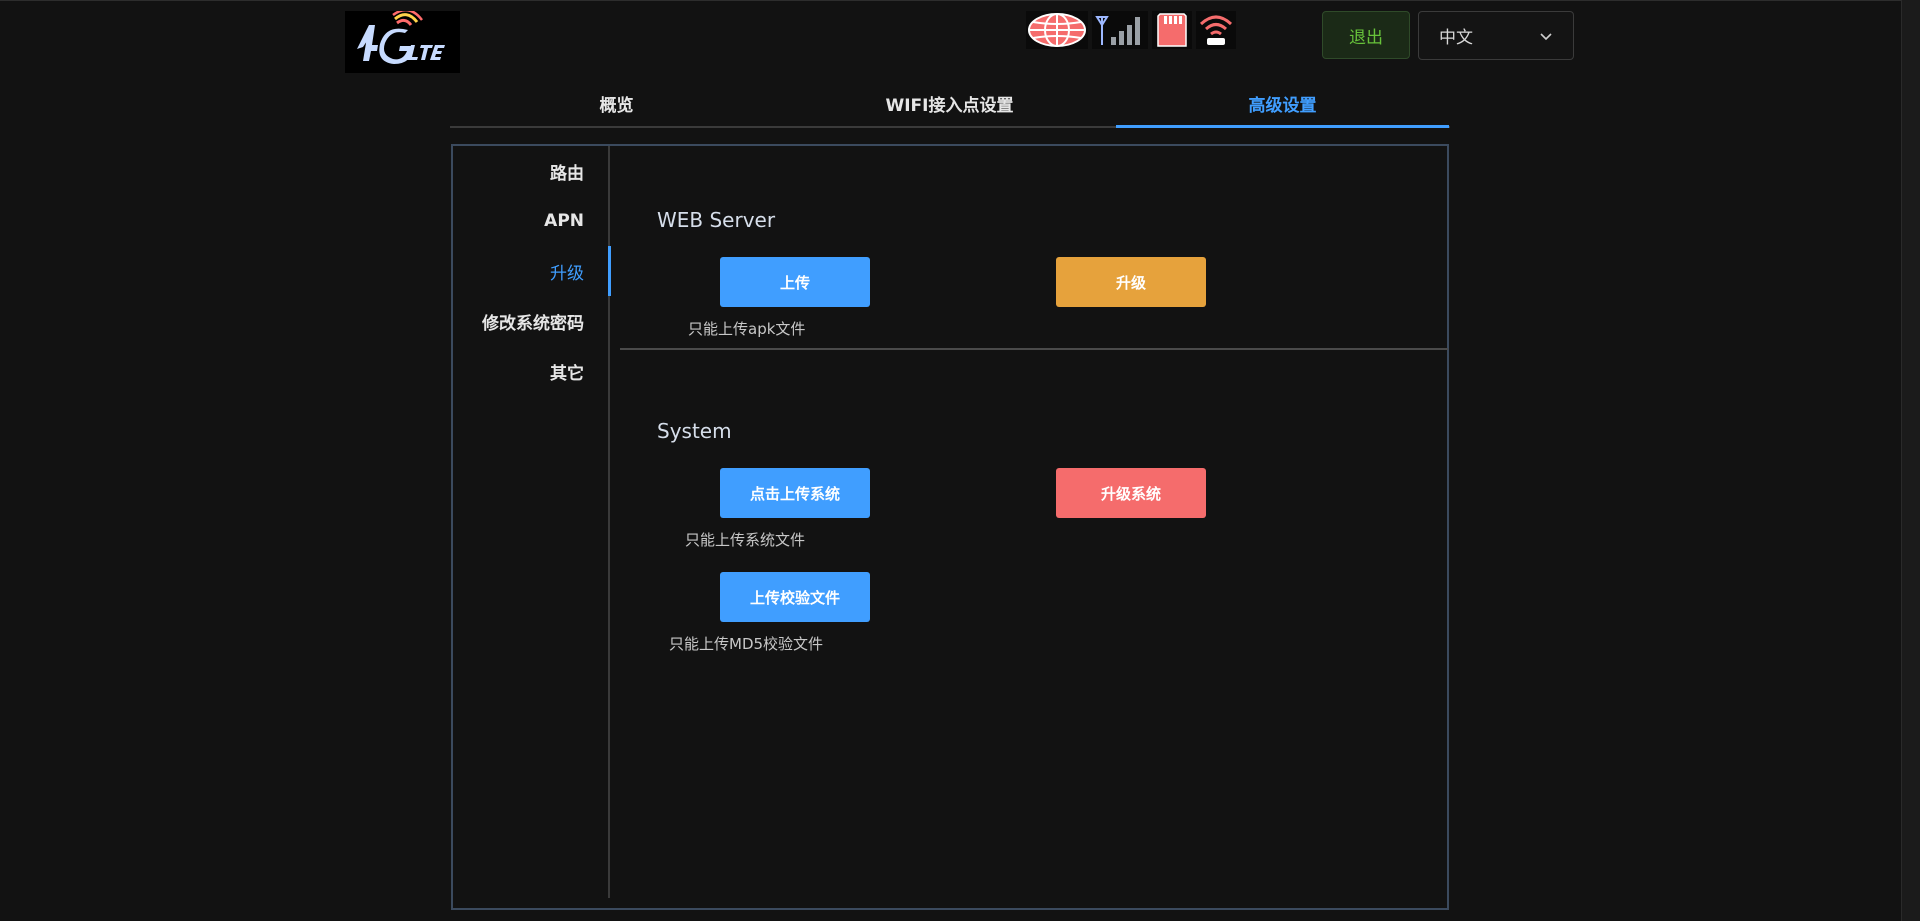 This screenshot has width=1920, height=921. What do you see at coordinates (747, 329) in the screenshot?
I see `upload-apk-hint: 只能上传apk文件` at bounding box center [747, 329].